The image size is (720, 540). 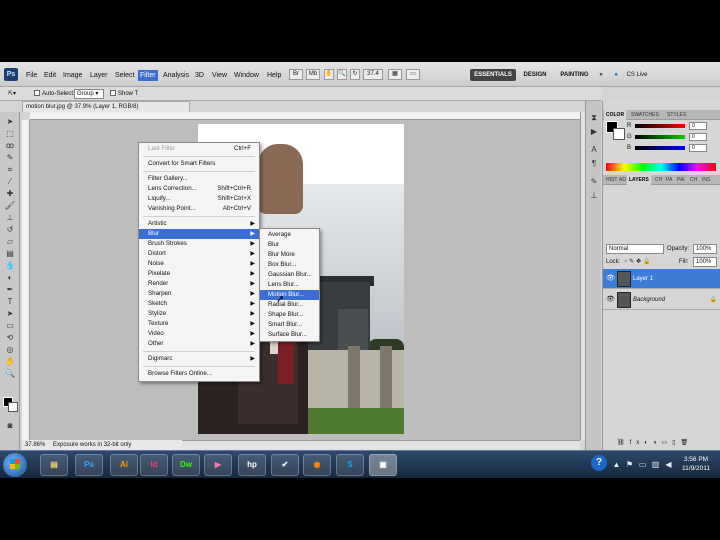 What do you see at coordinates (655, 443) in the screenshot?
I see `layer-panel-footer-icons: ⛓fx◐◑▭▯🗑` at bounding box center [655, 443].